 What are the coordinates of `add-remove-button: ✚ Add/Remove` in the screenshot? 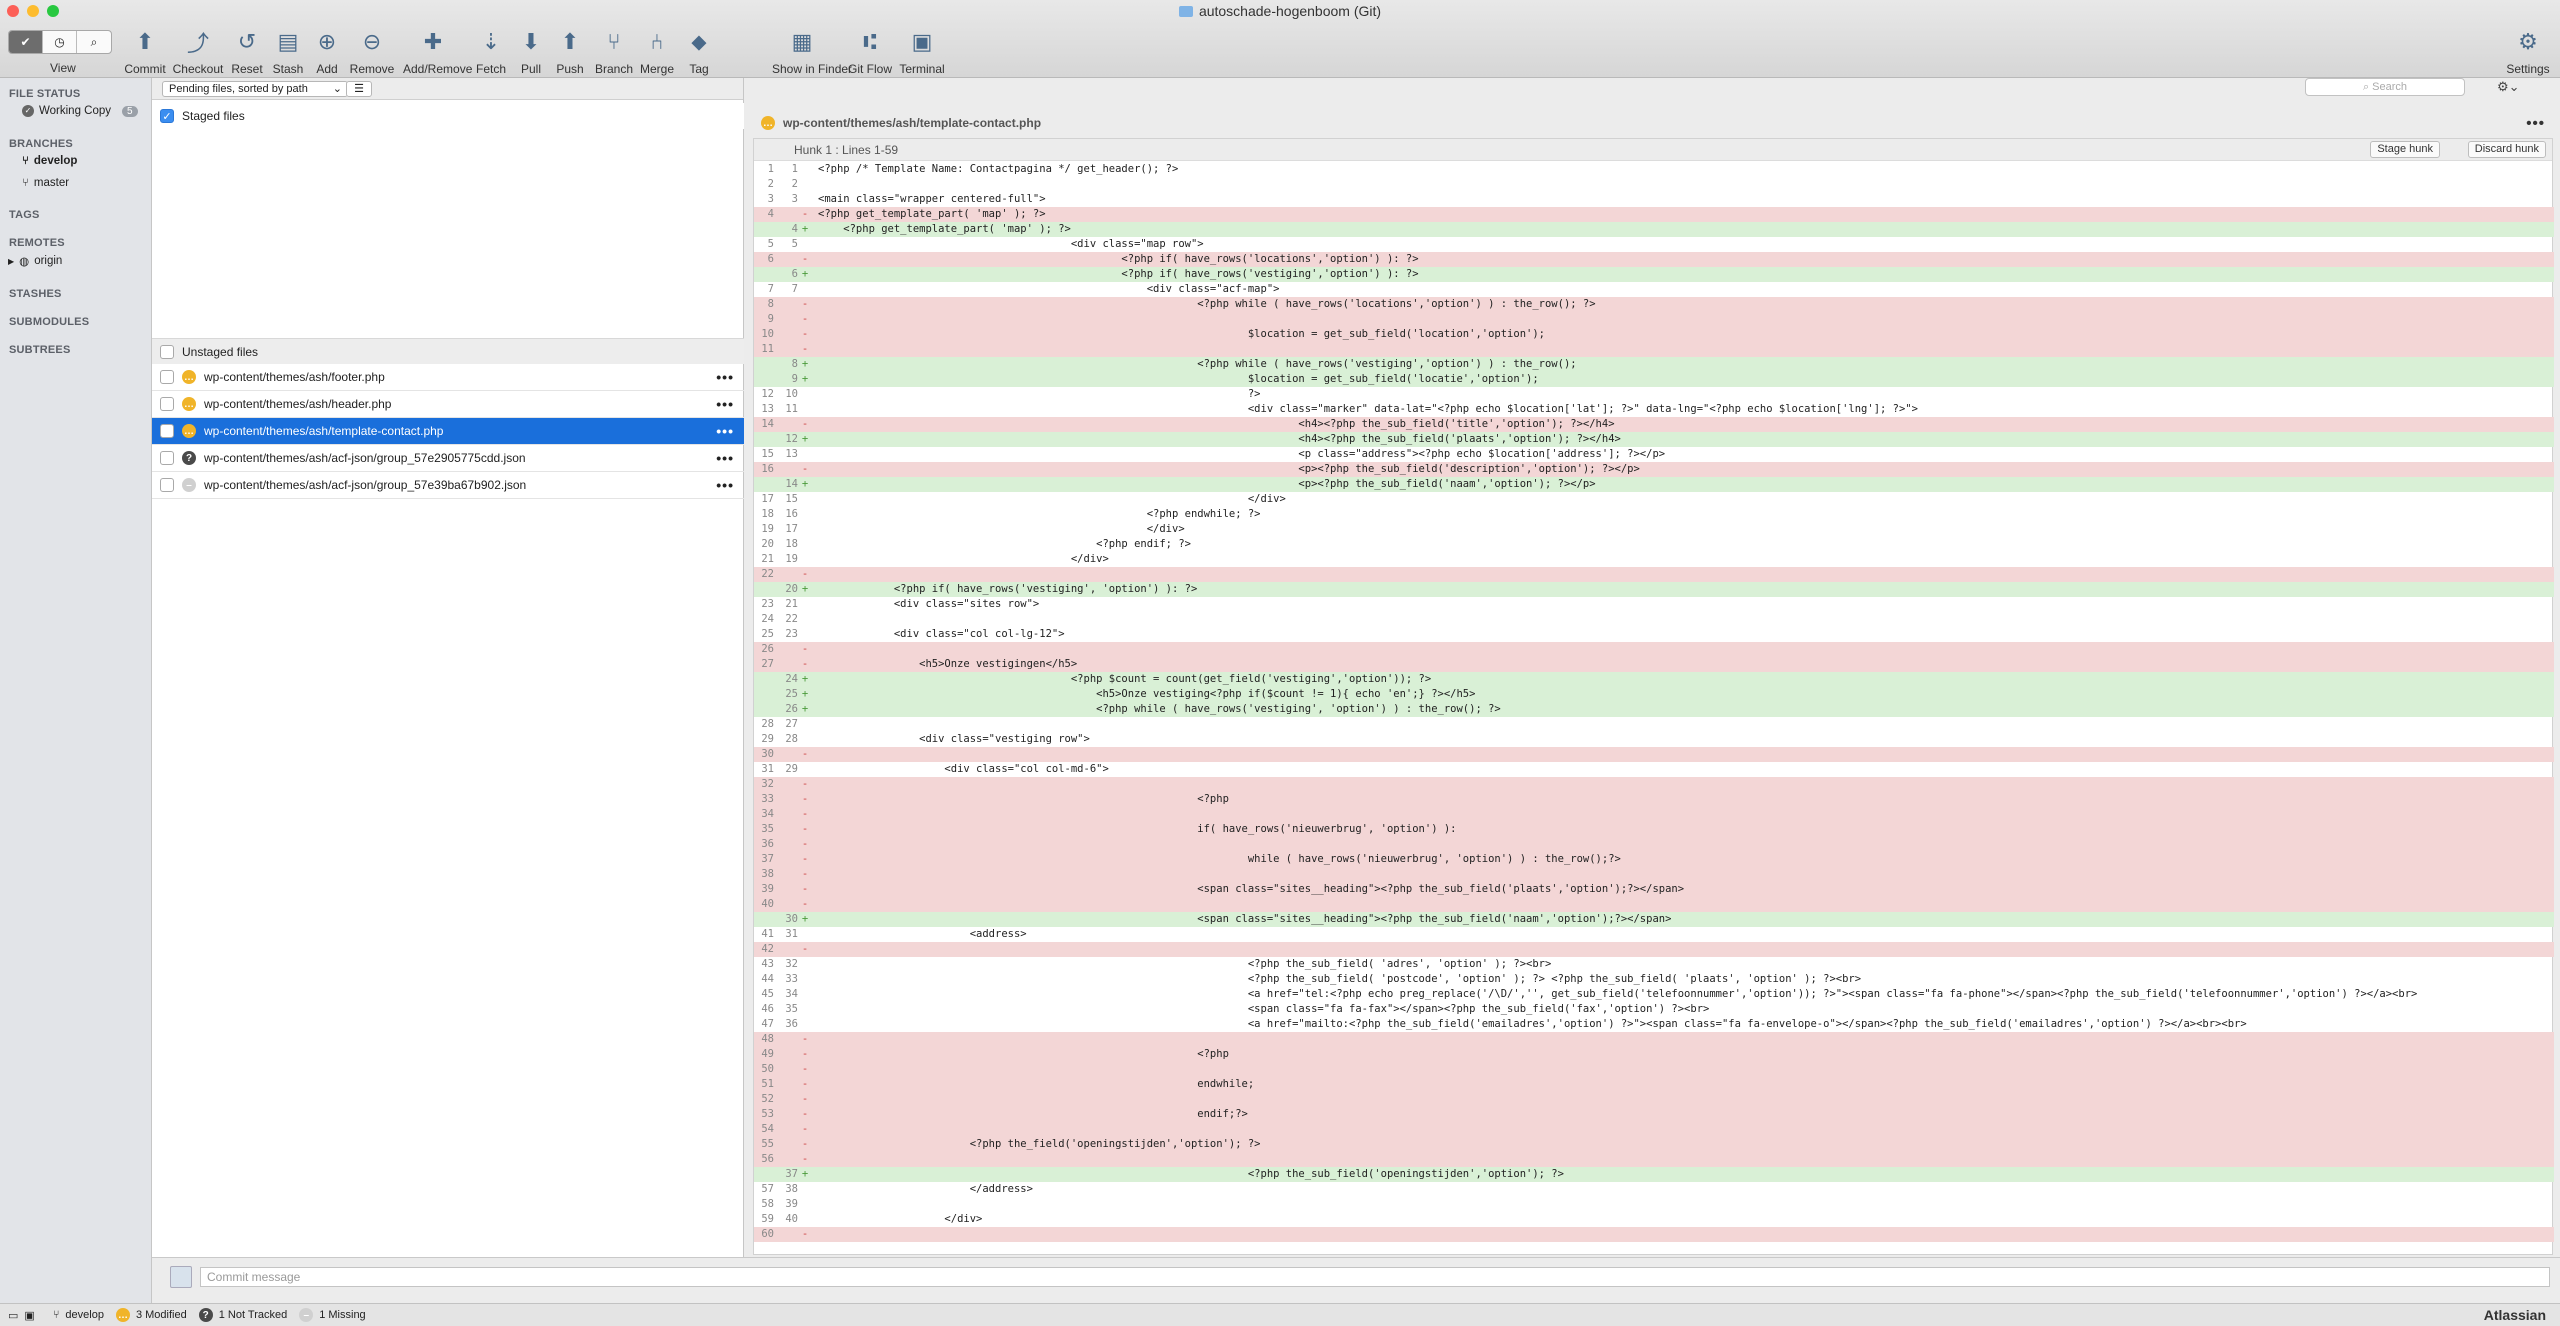 It's located at (437, 51).